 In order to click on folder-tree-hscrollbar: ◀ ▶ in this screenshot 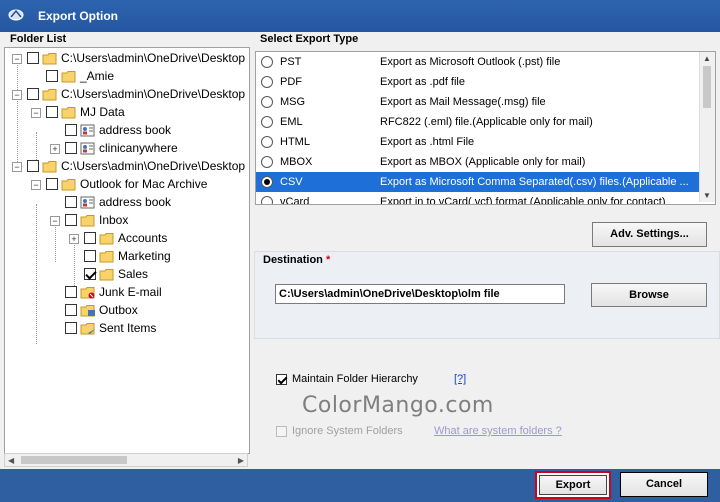, I will do `click(126, 460)`.